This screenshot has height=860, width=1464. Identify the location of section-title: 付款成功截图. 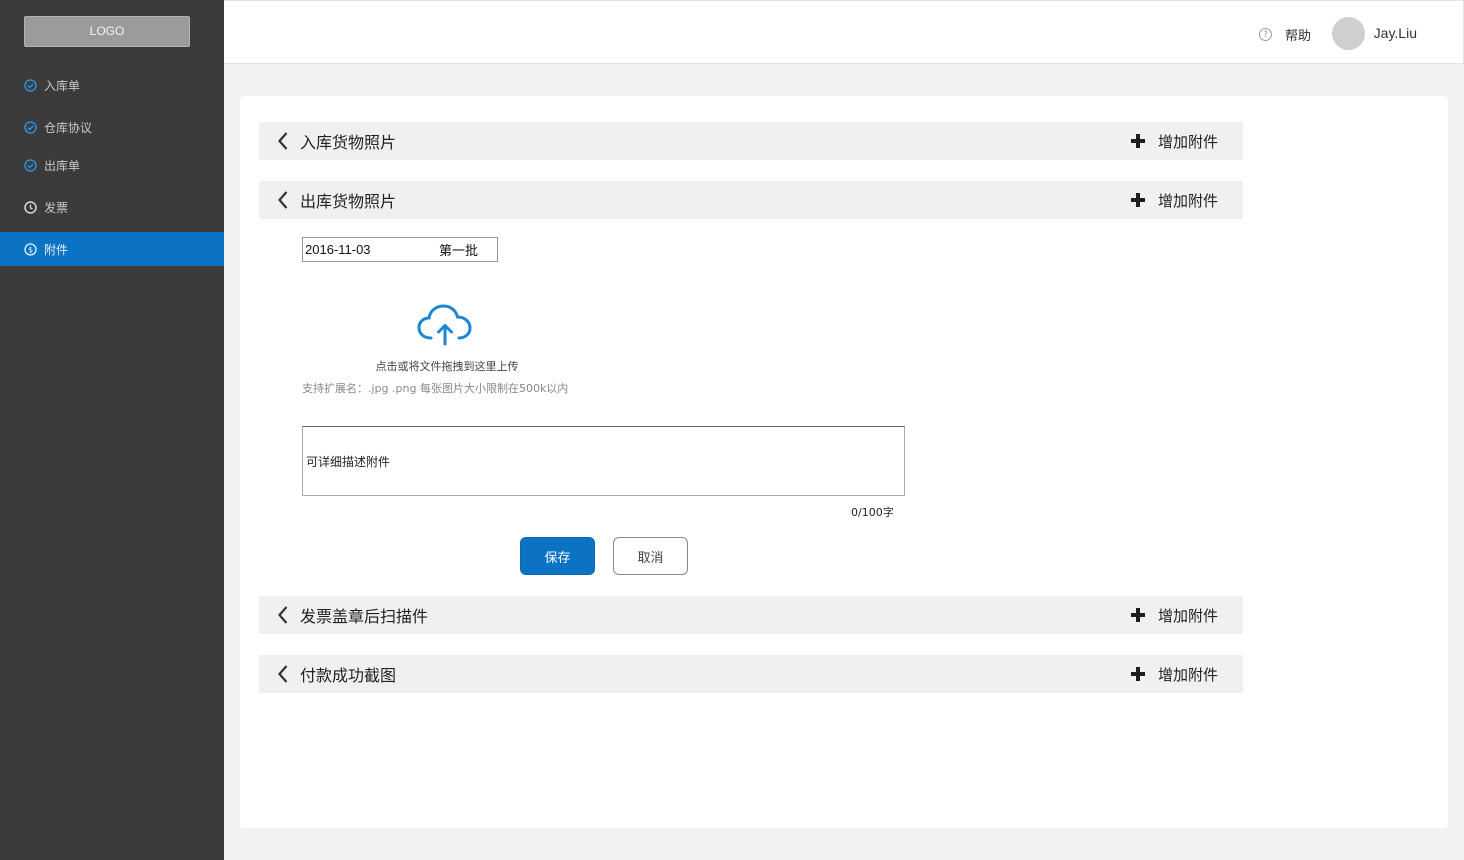
(348, 675).